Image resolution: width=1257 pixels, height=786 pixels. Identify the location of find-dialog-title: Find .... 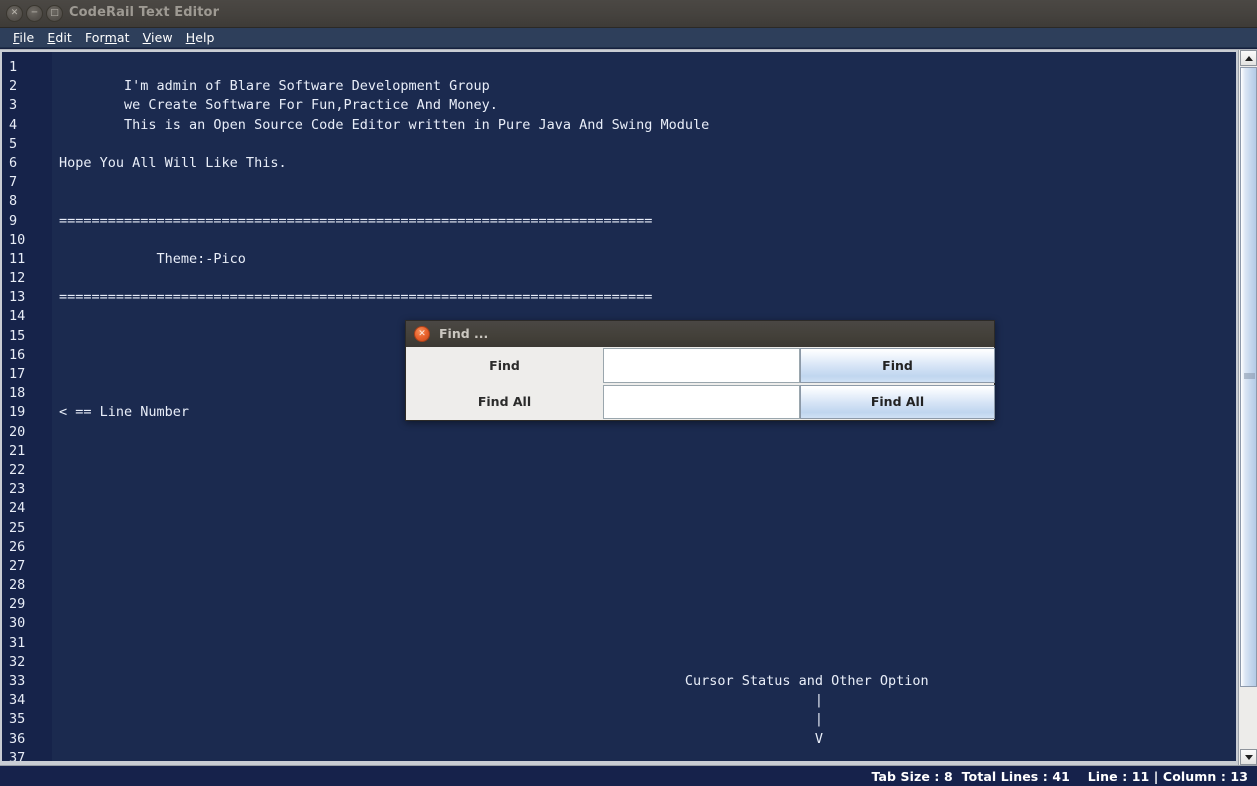
(464, 333).